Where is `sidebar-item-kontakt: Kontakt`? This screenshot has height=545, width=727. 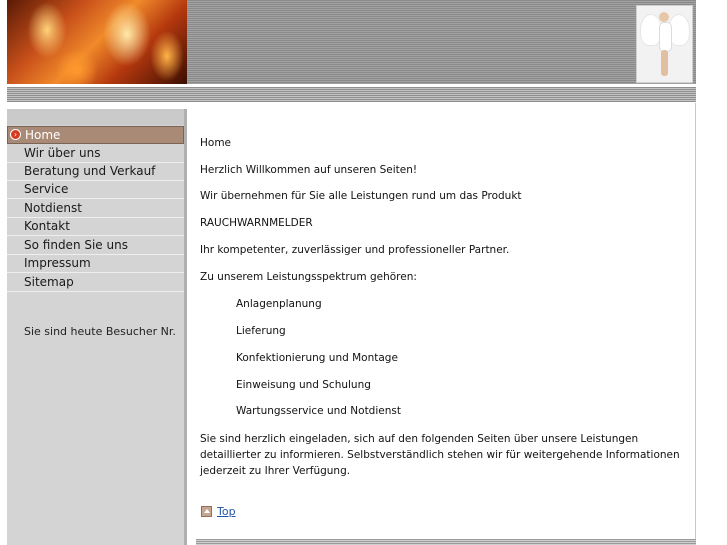
sidebar-item-kontakt: Kontakt is located at coordinates (95, 227).